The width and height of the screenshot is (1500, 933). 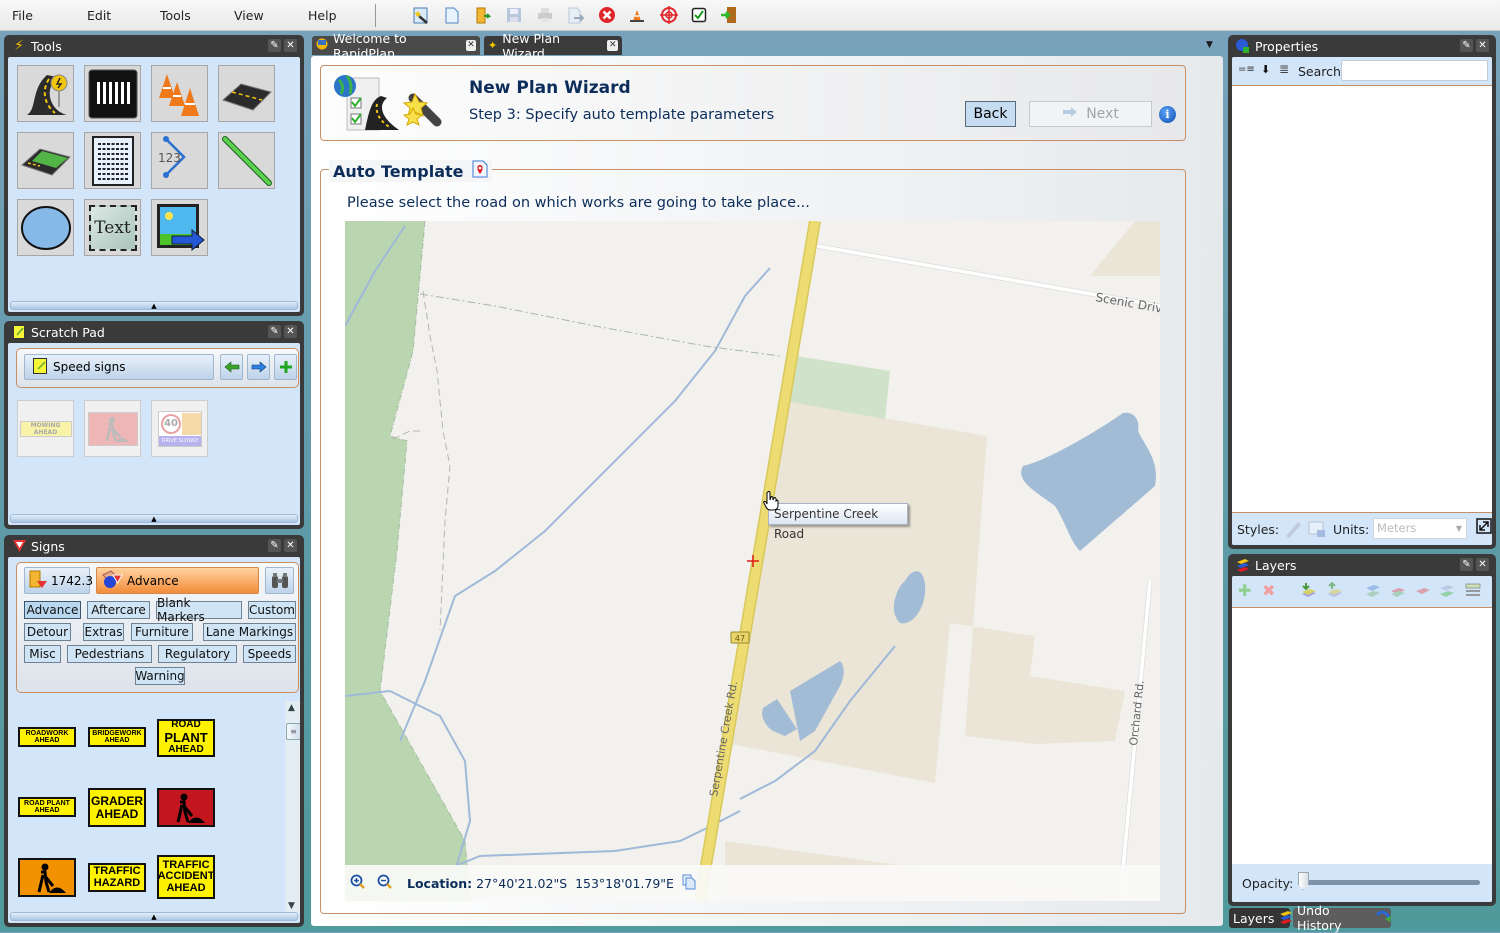 What do you see at coordinates (421, 15) in the screenshot?
I see `new-plan-wizard-icon` at bounding box center [421, 15].